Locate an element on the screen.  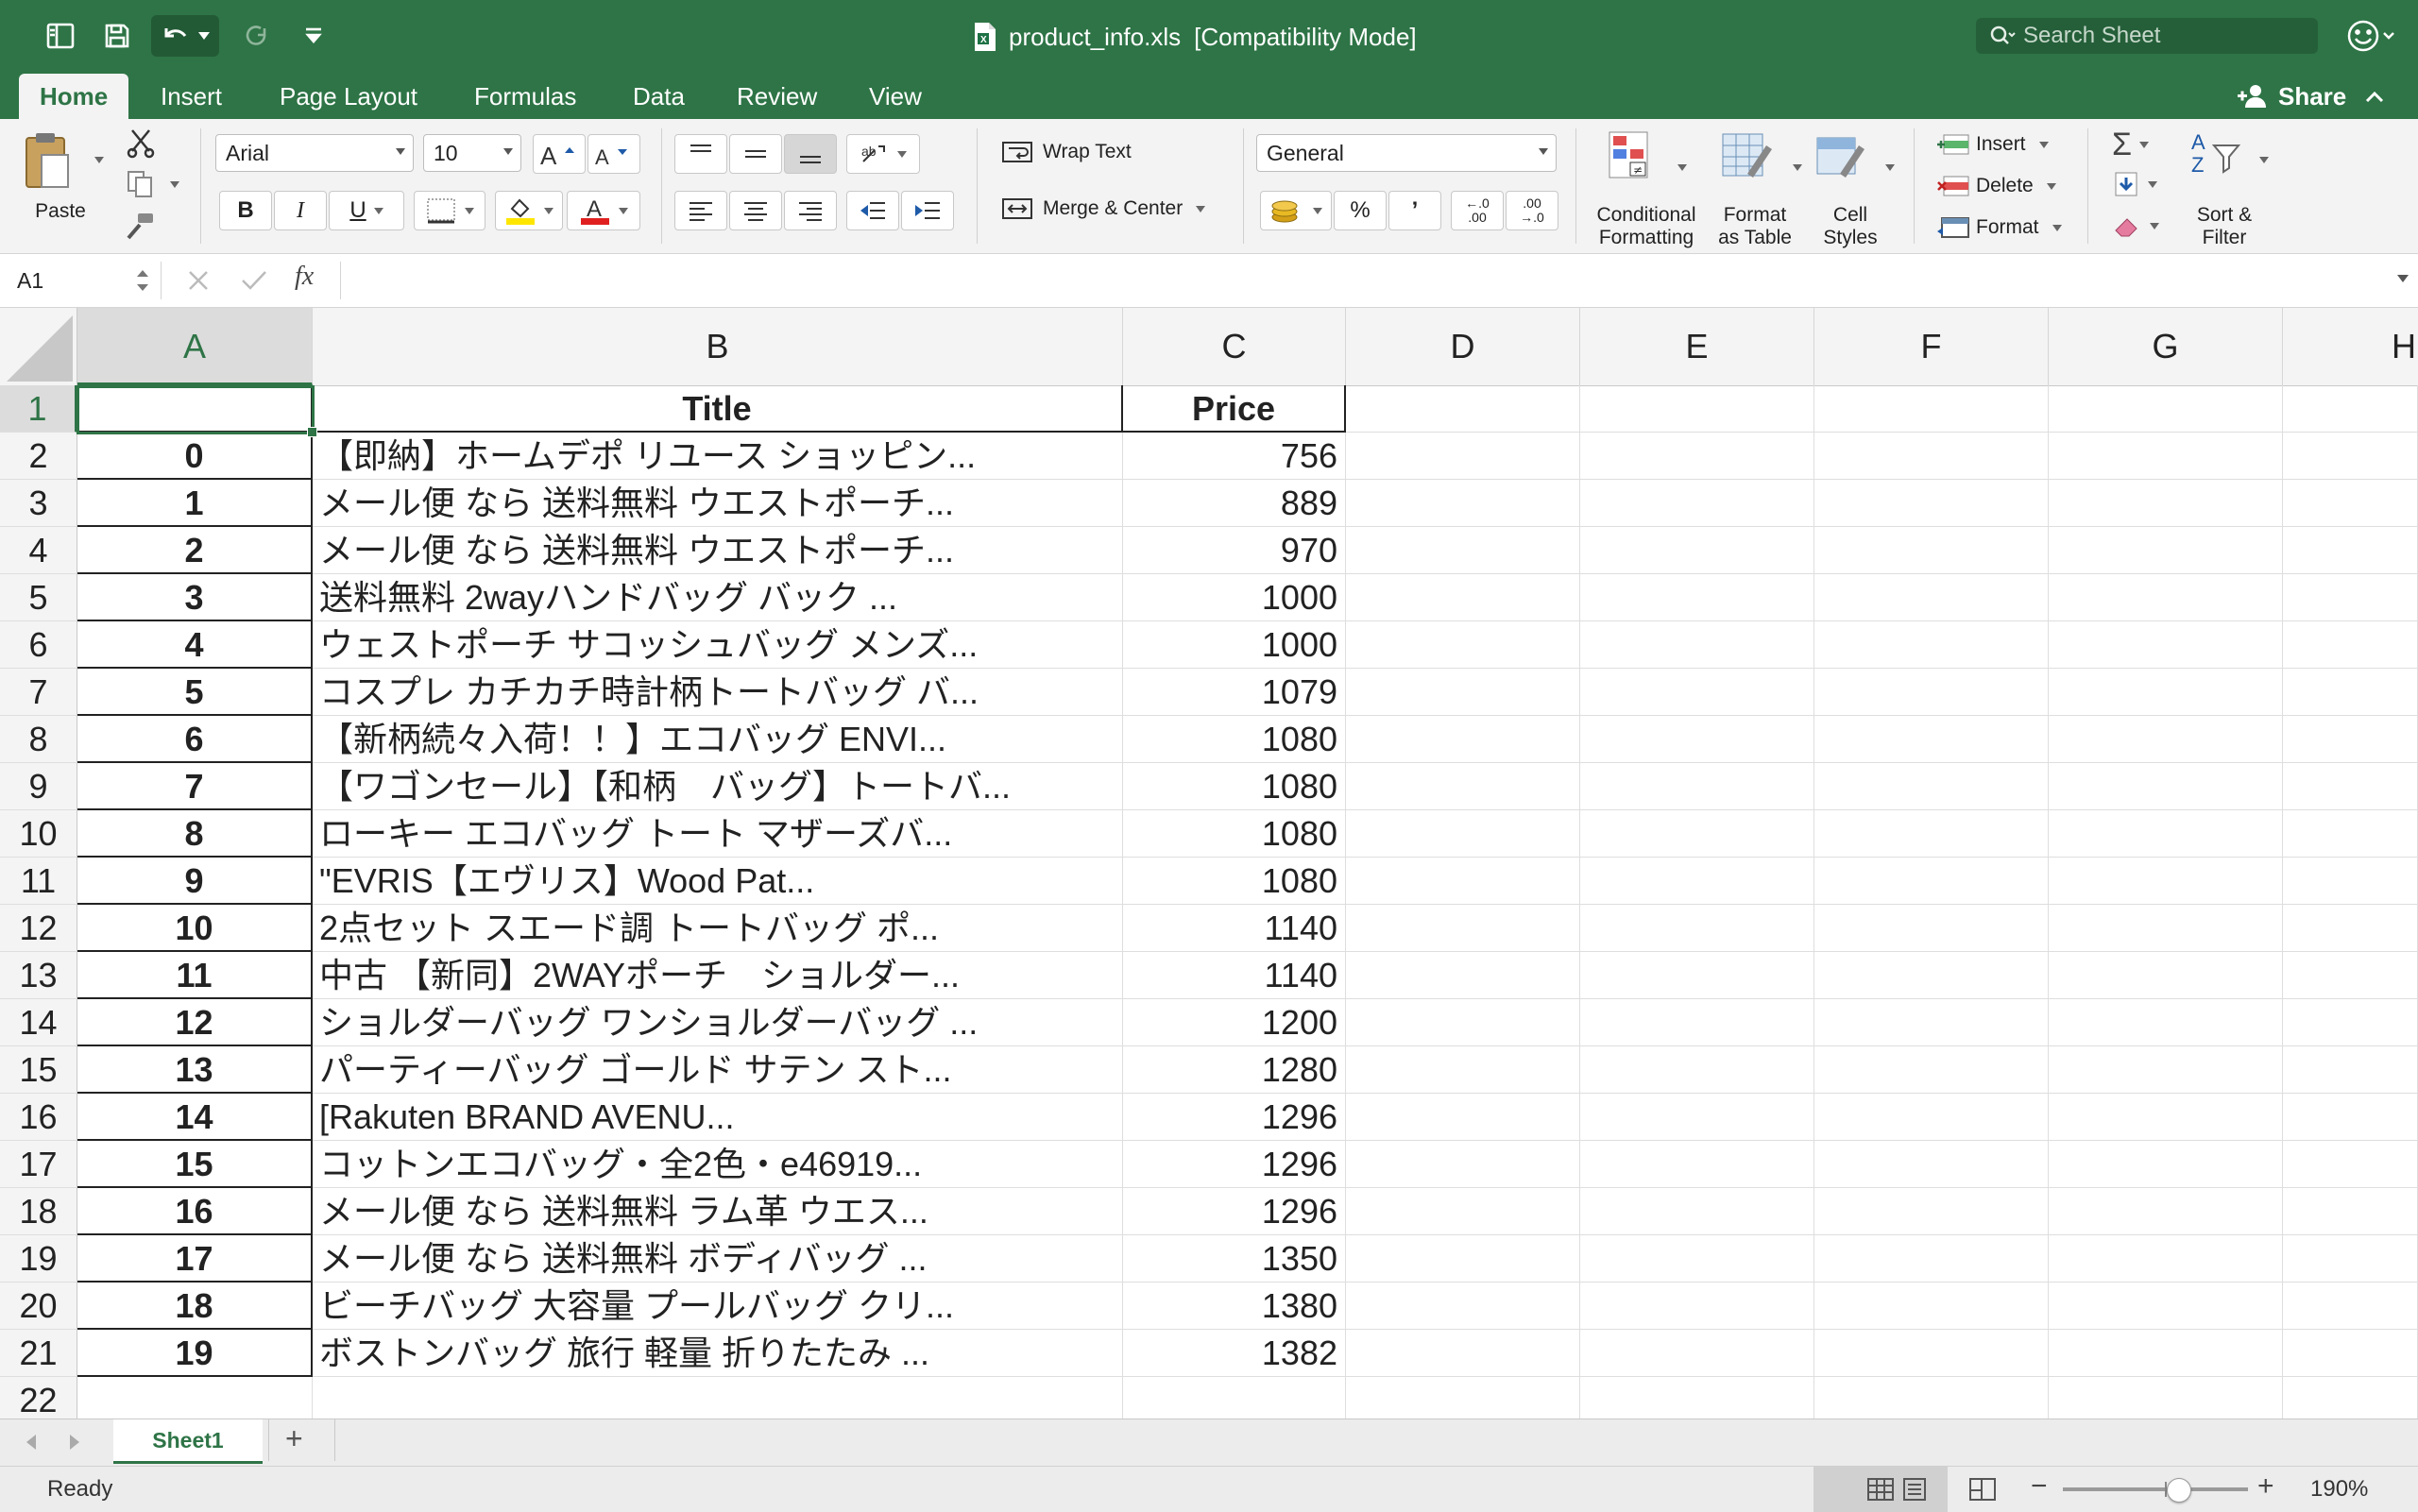
insert-function-icon: fx is located at coordinates (305, 277).